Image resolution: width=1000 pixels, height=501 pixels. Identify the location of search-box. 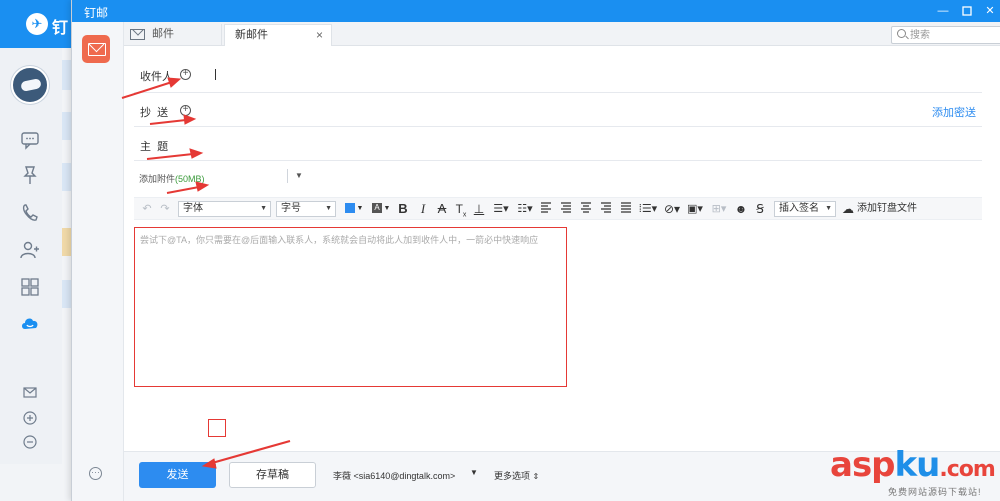
(945, 35).